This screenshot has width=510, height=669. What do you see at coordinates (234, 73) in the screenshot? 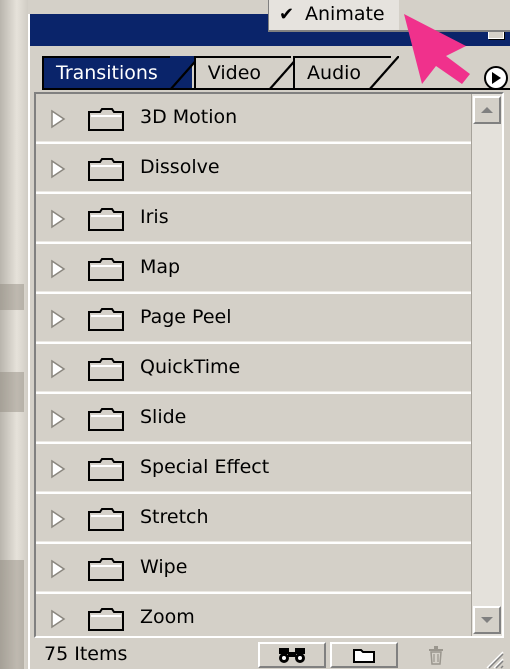
I see `tab-label: Video` at bounding box center [234, 73].